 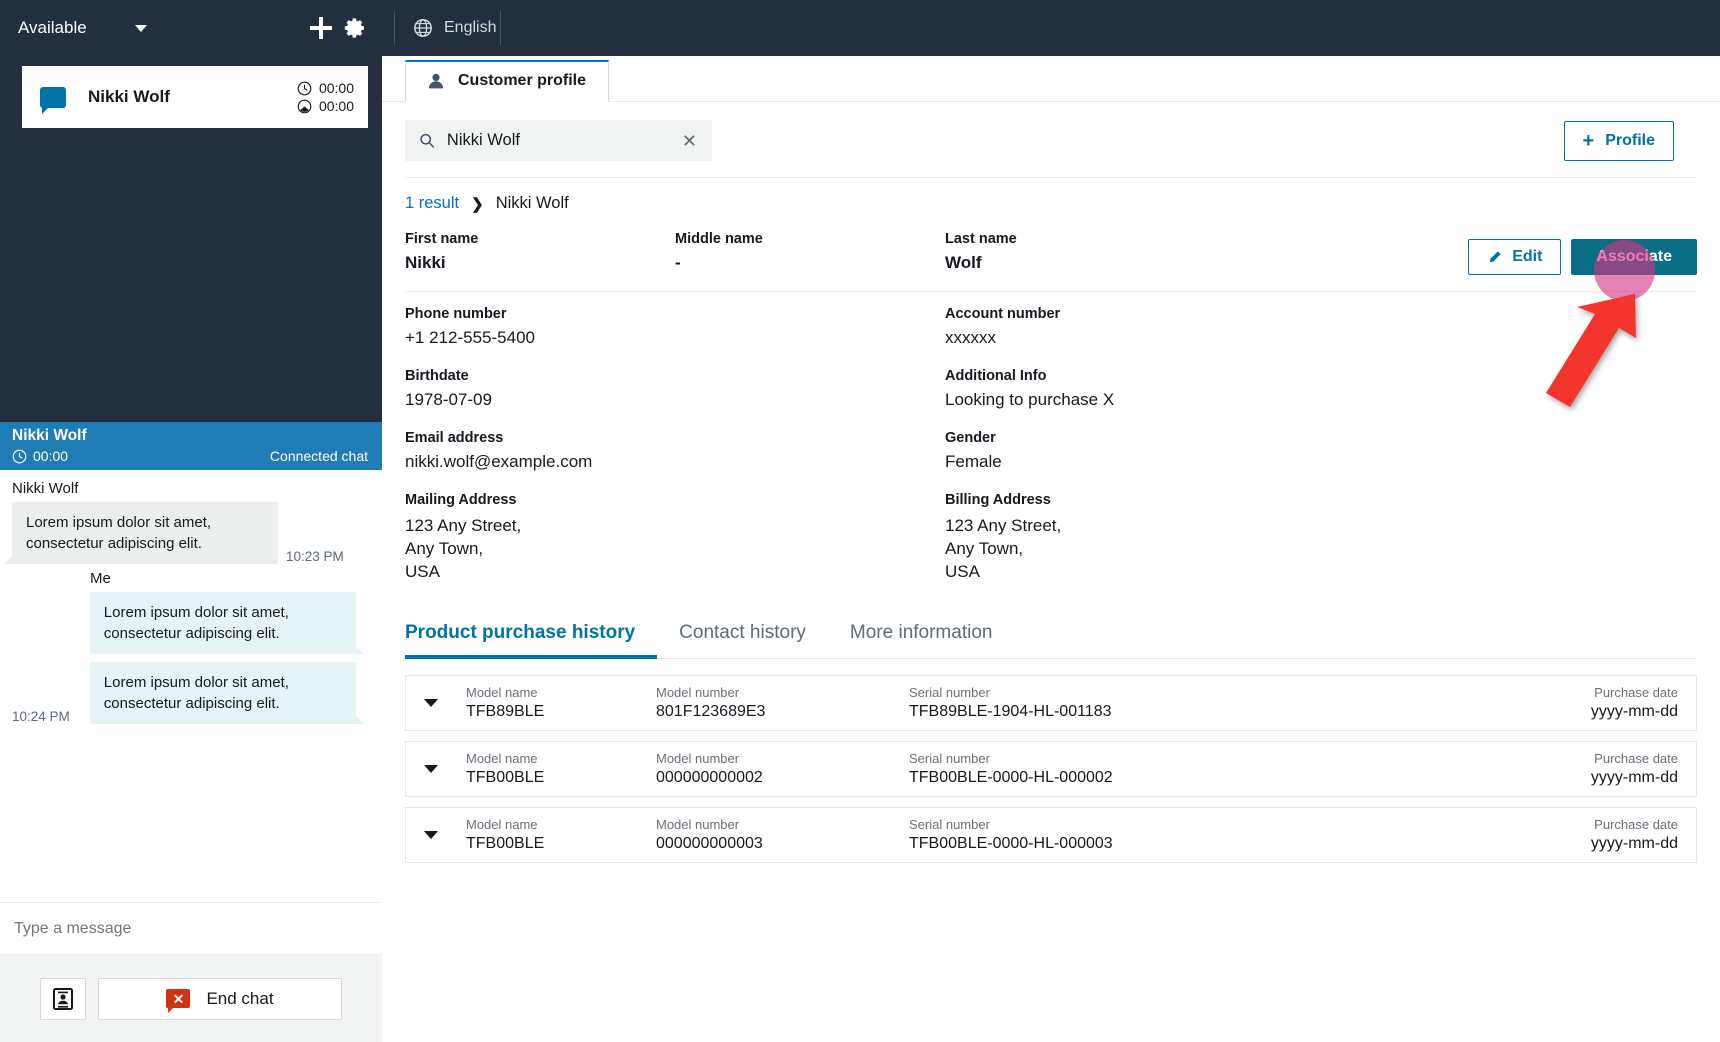 I want to click on field-label: Additional Info, so click(x=996, y=376).